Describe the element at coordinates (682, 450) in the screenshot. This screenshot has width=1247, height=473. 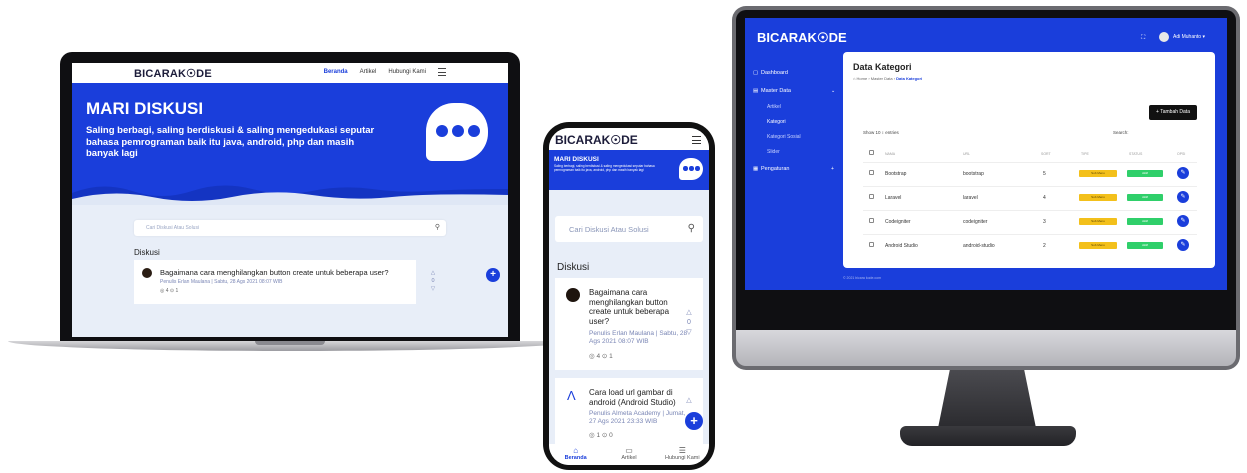
I see `contact-icon: ☰` at that location.